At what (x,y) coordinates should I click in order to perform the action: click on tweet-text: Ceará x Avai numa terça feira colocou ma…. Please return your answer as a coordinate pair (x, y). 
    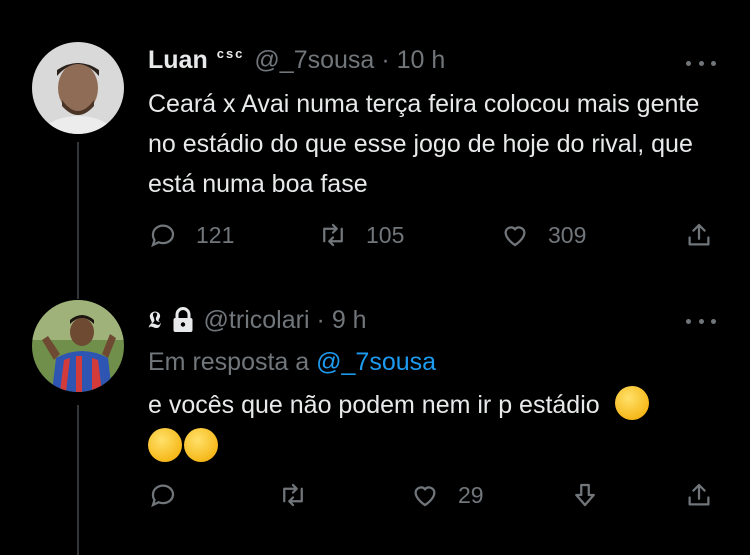
    Looking at the image, I should click on (424, 144).